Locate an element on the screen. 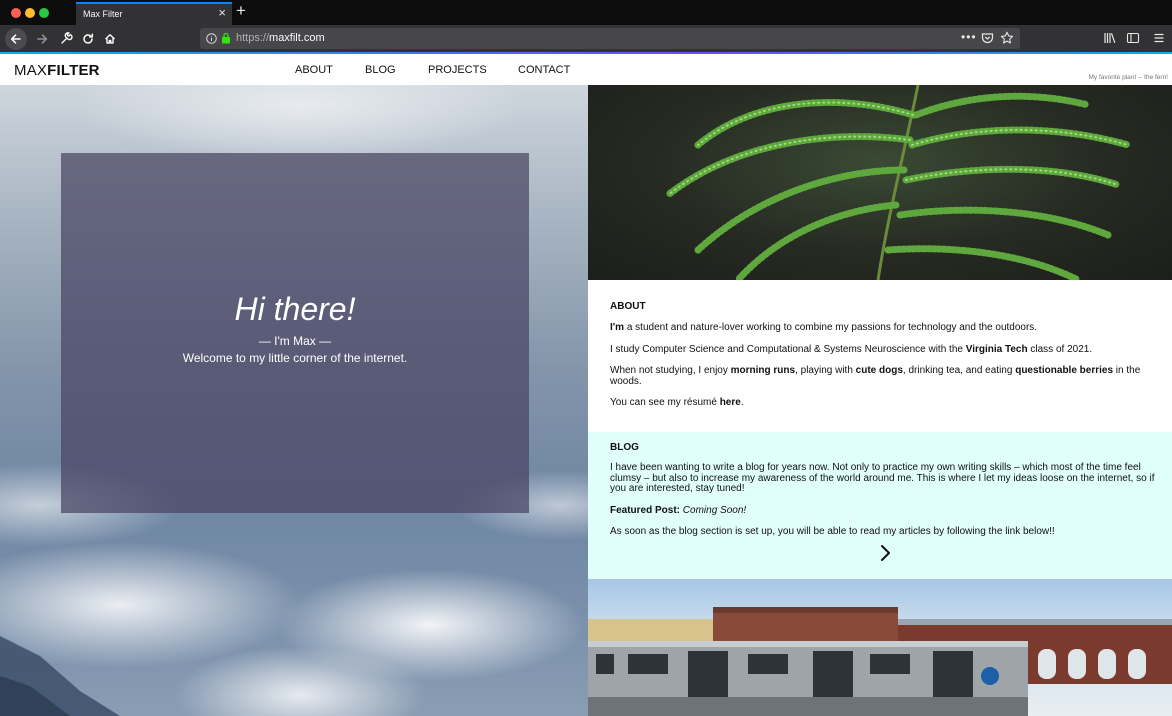 The width and height of the screenshot is (1172, 716). subway-train-image is located at coordinates (880, 647).